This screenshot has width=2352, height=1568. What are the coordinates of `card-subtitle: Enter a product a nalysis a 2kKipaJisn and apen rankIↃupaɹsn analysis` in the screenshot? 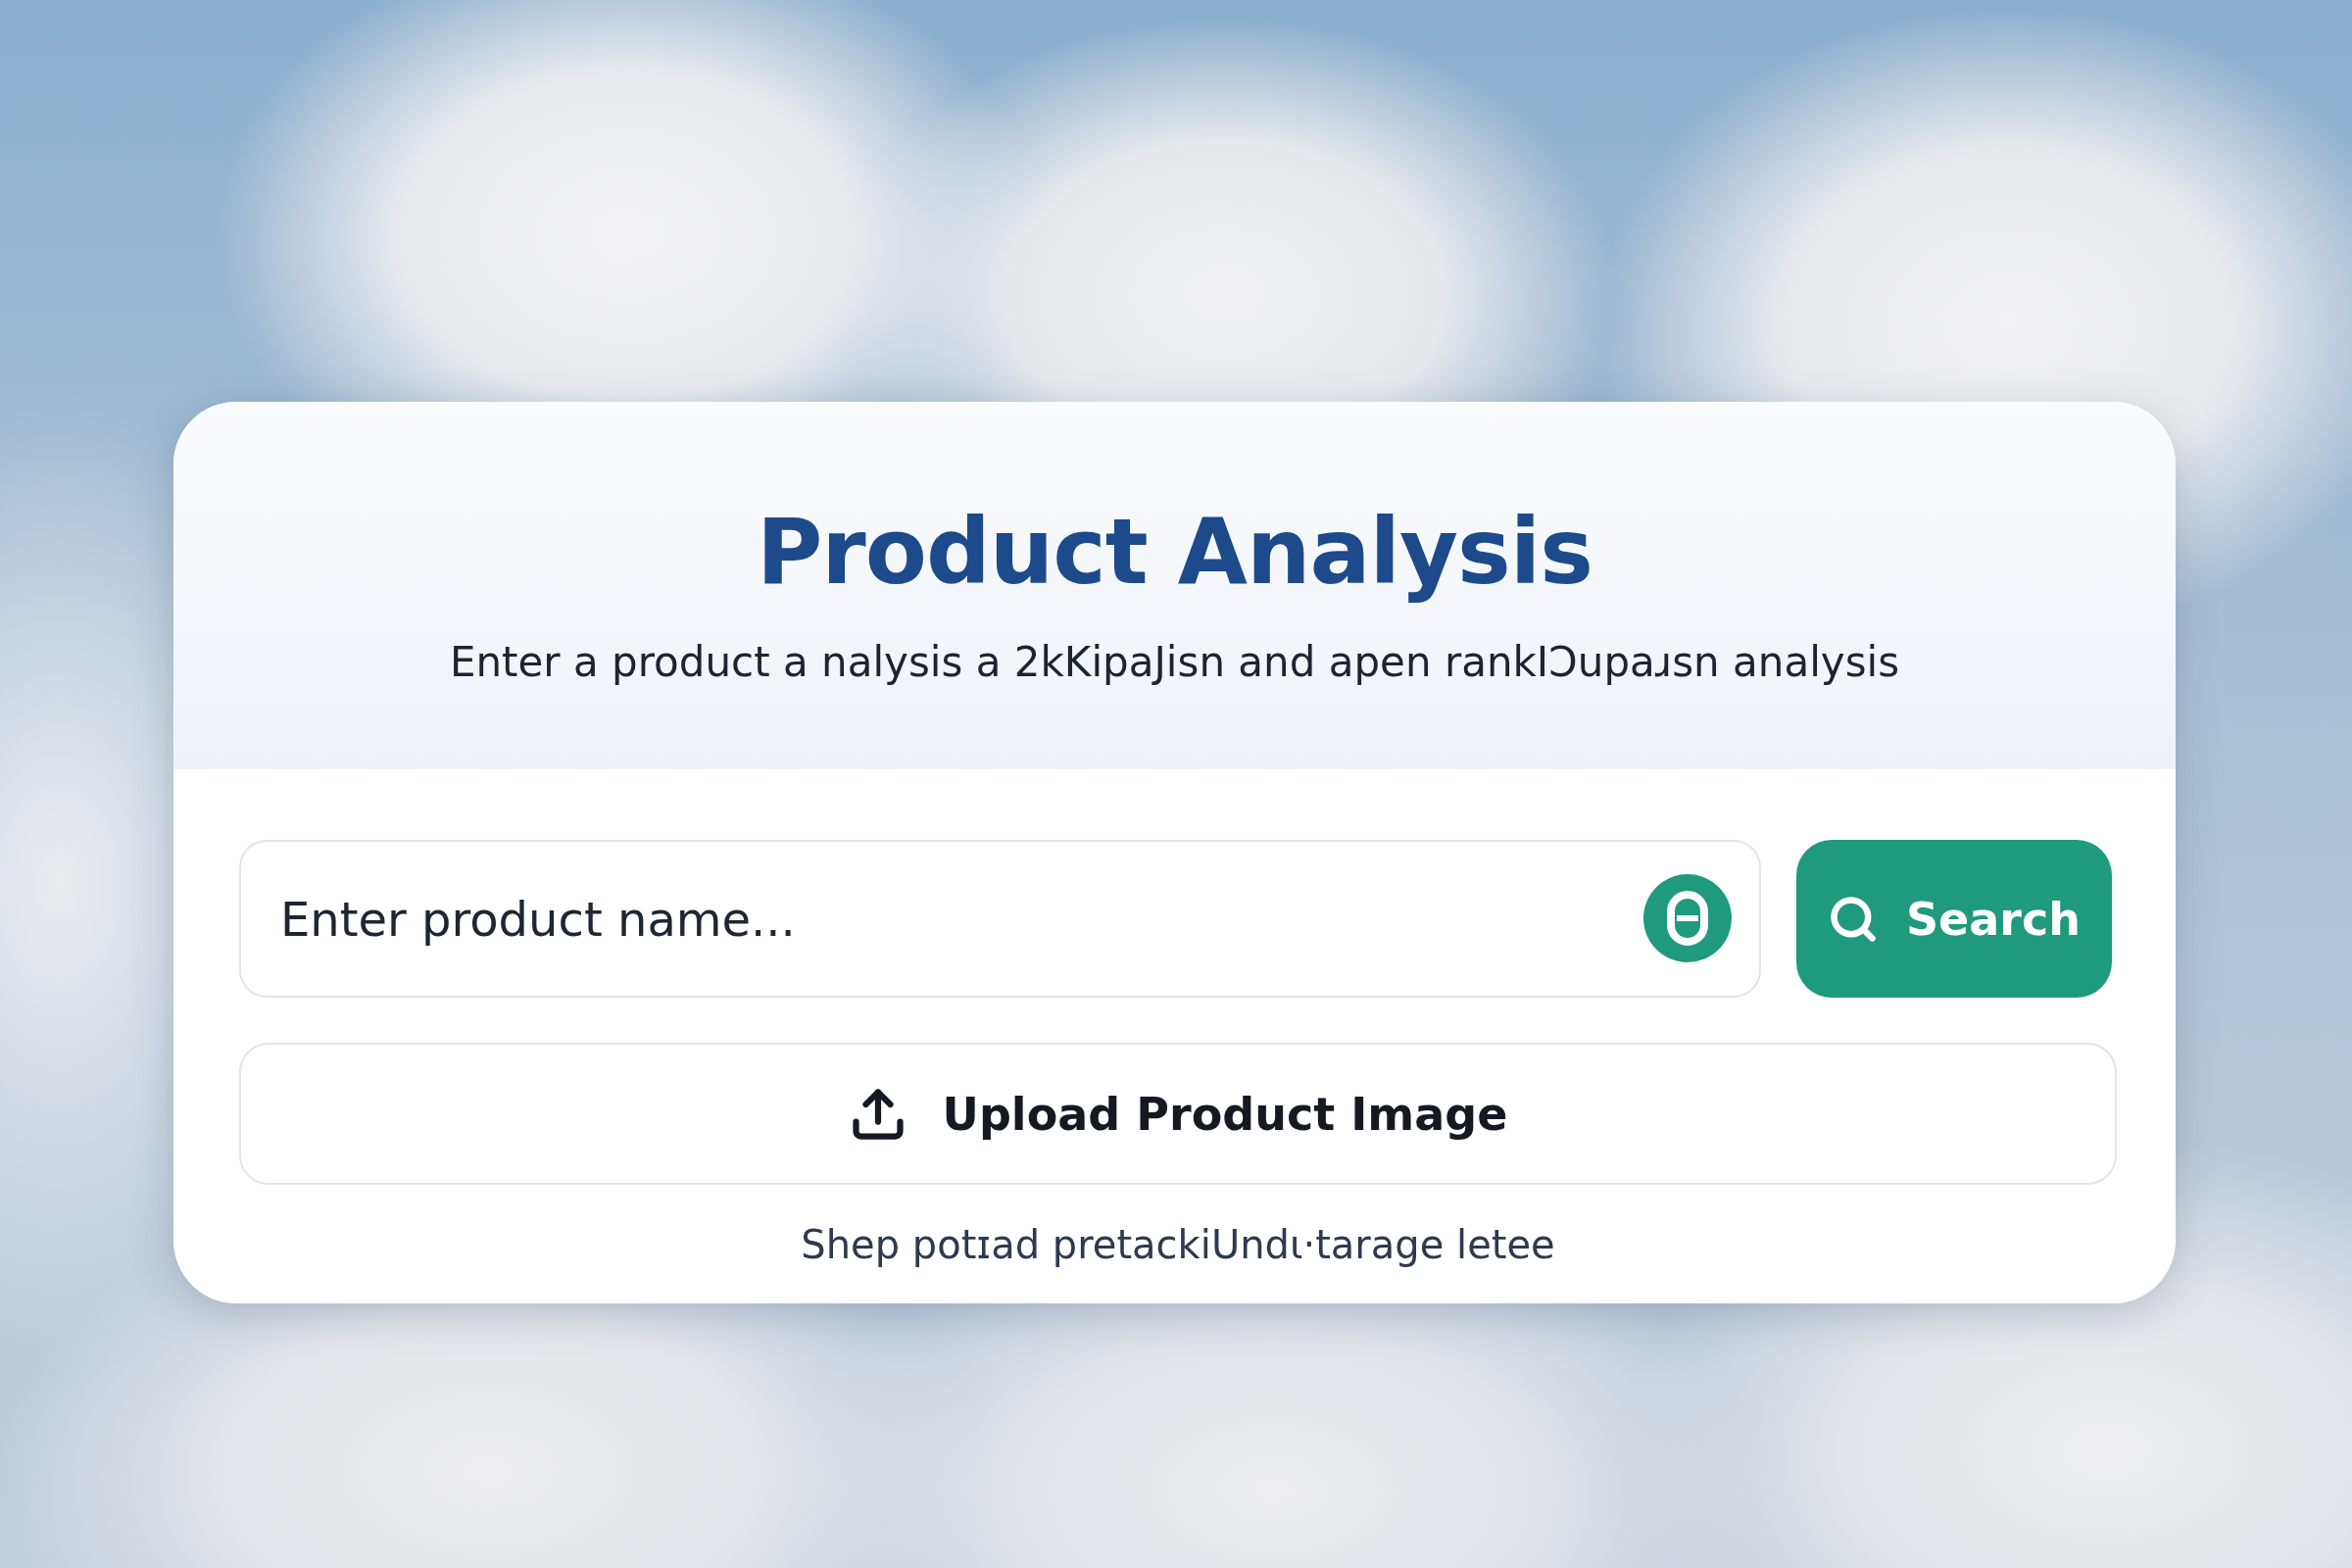 It's located at (1174, 662).